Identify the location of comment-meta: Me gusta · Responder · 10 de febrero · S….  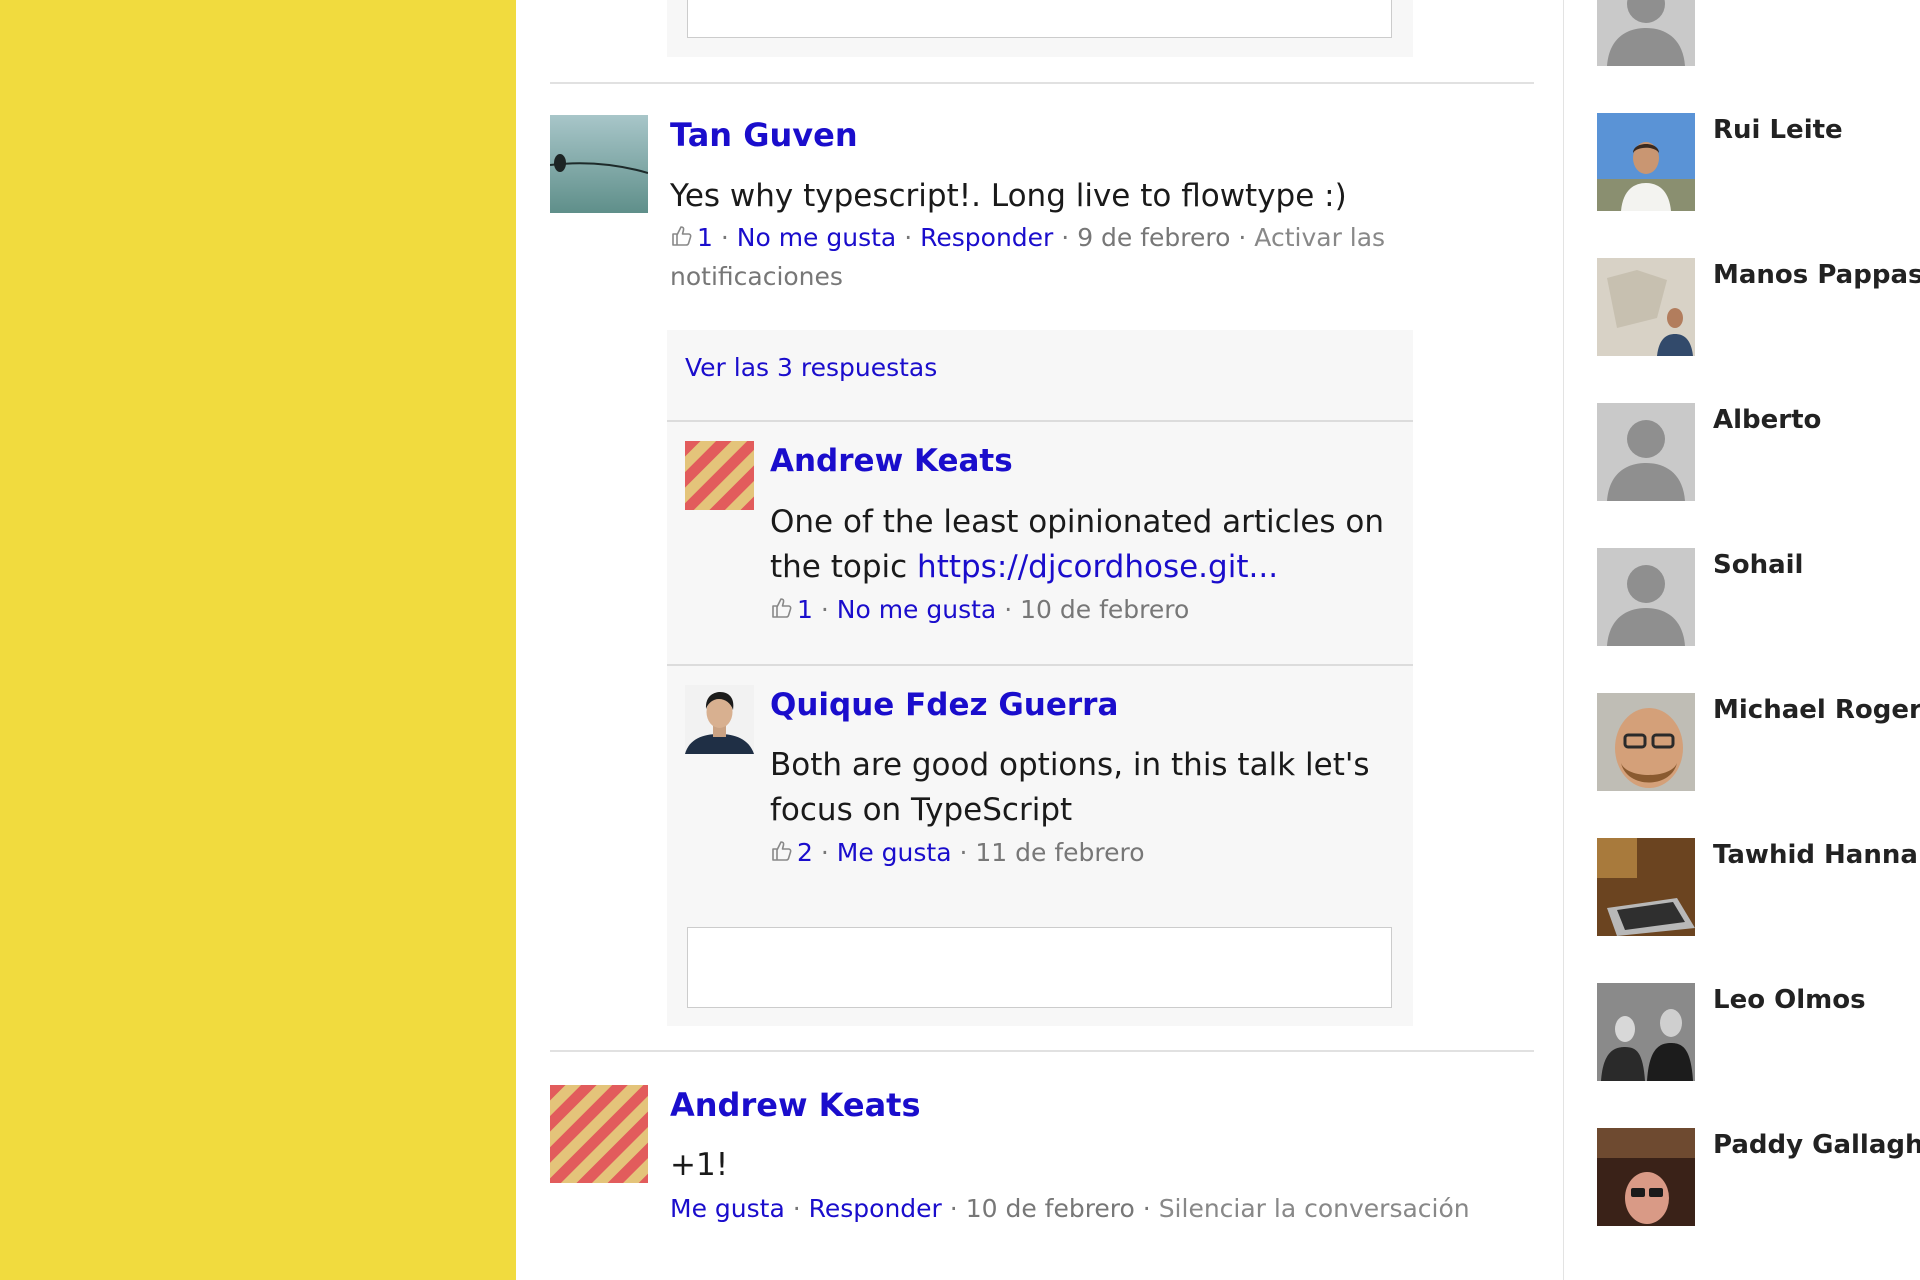
(1070, 1208).